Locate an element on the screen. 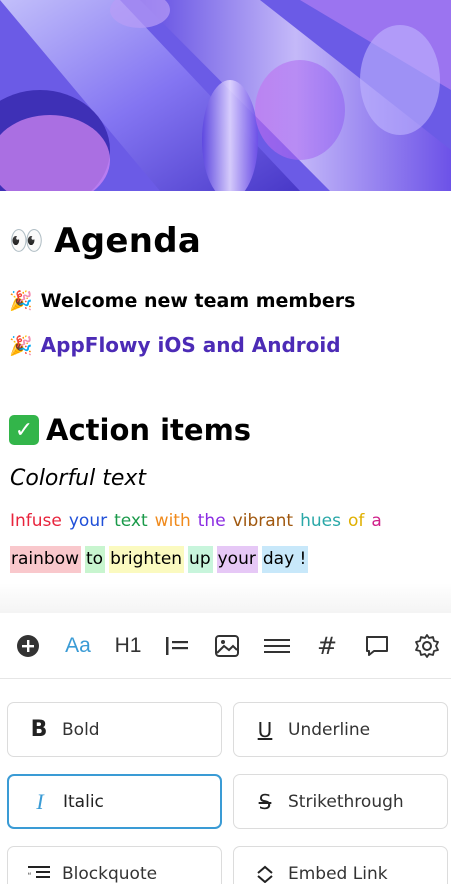 This screenshot has width=451, height=884. check-mark-icon: ✓ is located at coordinates (24, 430).